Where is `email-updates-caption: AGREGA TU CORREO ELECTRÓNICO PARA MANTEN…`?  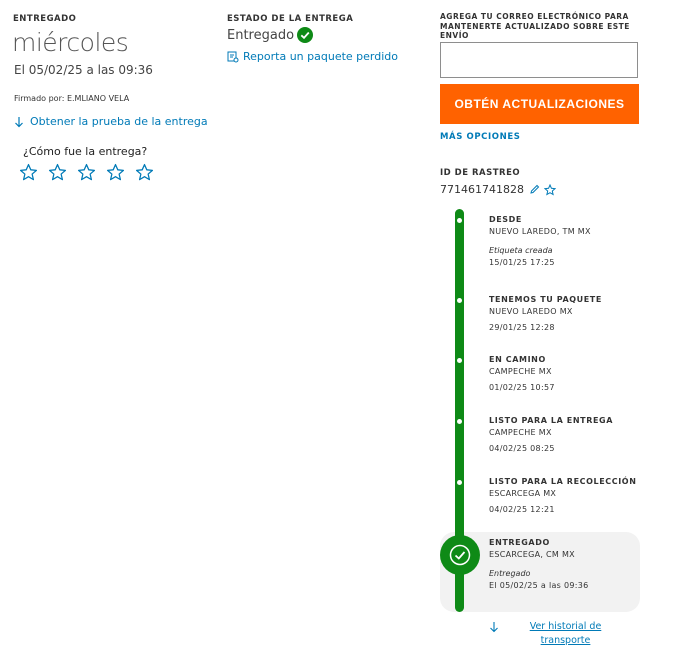
email-updates-caption: AGREGA TU CORREO ELECTRÓNICO PARA MANTEN… is located at coordinates (535, 26).